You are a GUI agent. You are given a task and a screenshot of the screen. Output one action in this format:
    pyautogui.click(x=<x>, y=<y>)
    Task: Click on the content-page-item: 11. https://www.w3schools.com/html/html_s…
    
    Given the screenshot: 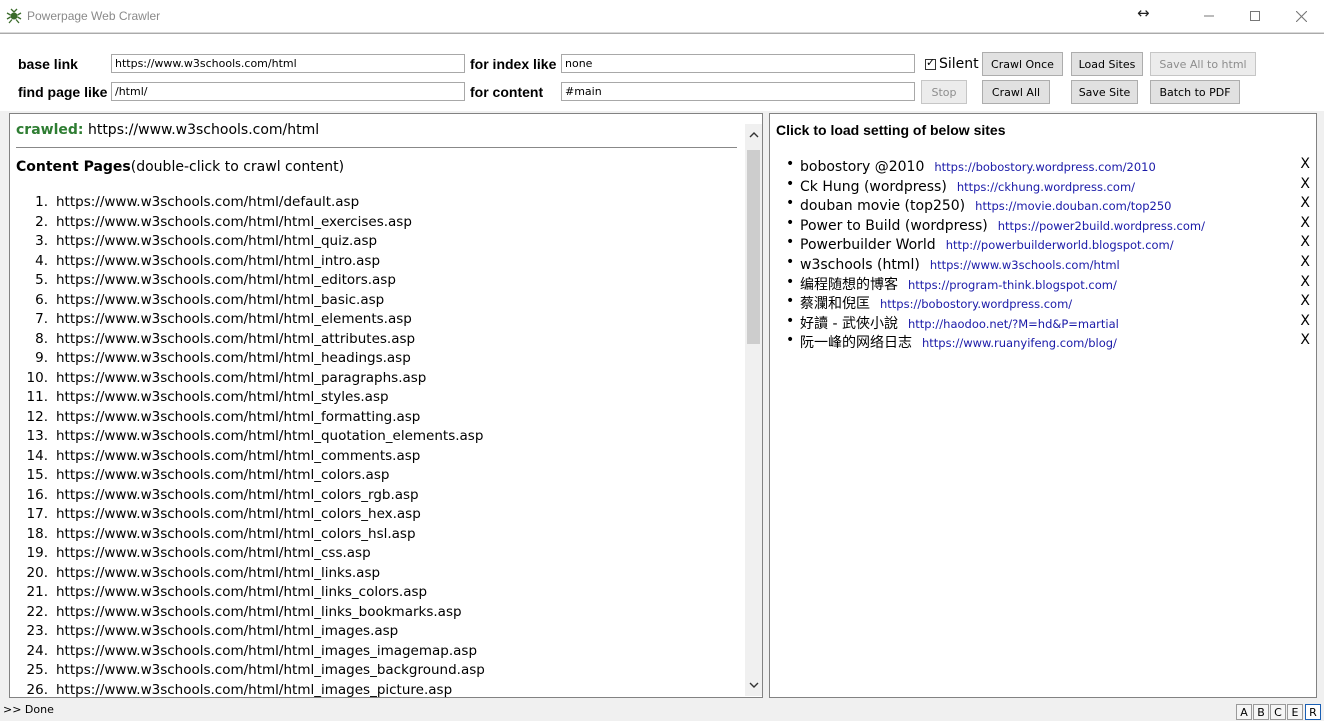 What is the action you would take?
    pyautogui.click(x=202, y=399)
    